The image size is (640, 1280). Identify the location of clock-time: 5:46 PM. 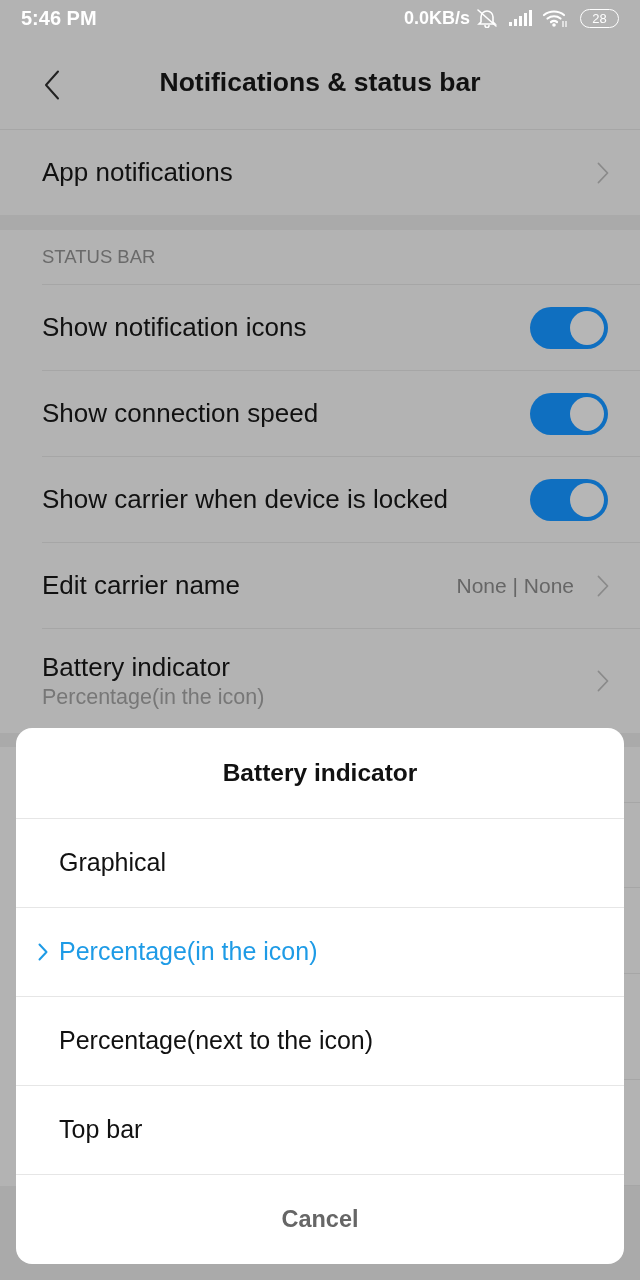
(59, 18).